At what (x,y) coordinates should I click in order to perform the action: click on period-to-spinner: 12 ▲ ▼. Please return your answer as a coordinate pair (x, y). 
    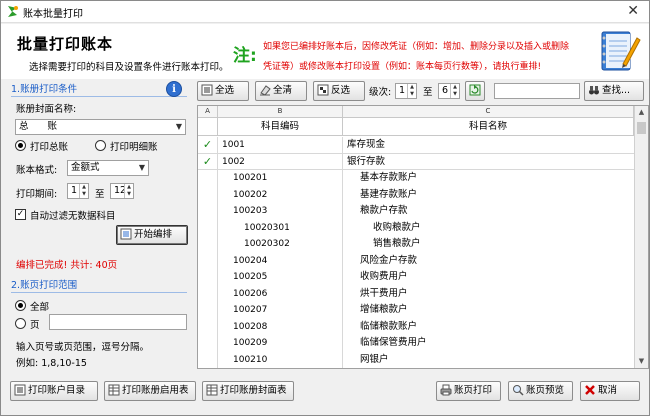
    Looking at the image, I should click on (122, 191).